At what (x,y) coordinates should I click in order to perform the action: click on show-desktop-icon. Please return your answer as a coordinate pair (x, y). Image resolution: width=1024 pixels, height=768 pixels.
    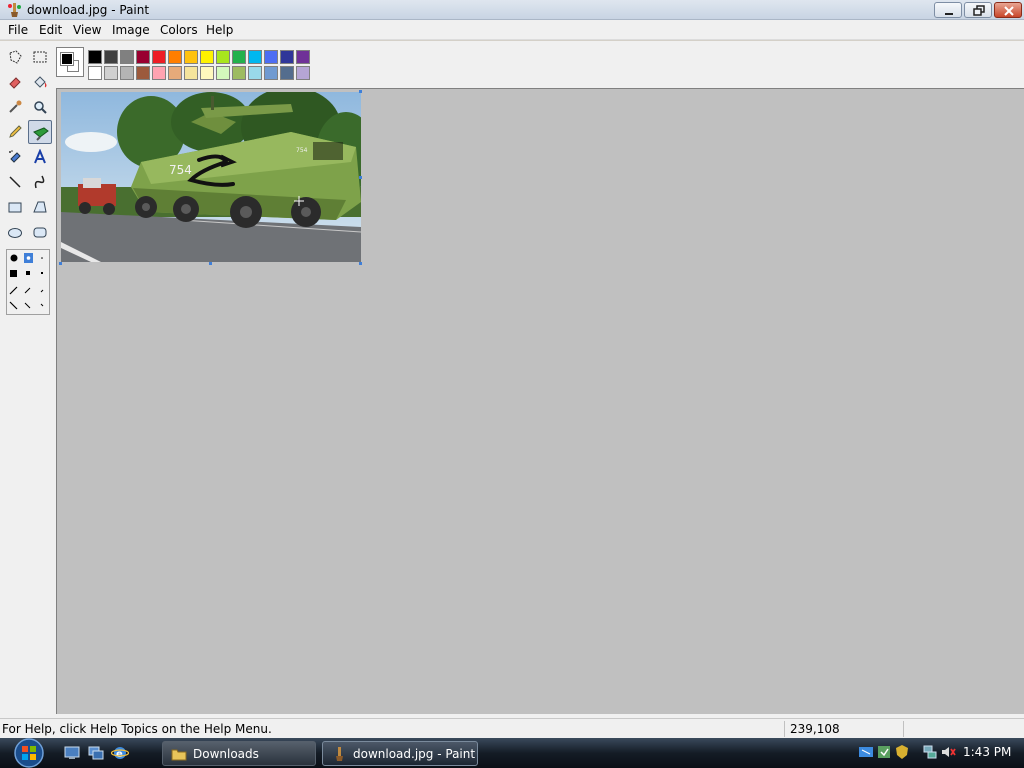
    Looking at the image, I should click on (72, 753).